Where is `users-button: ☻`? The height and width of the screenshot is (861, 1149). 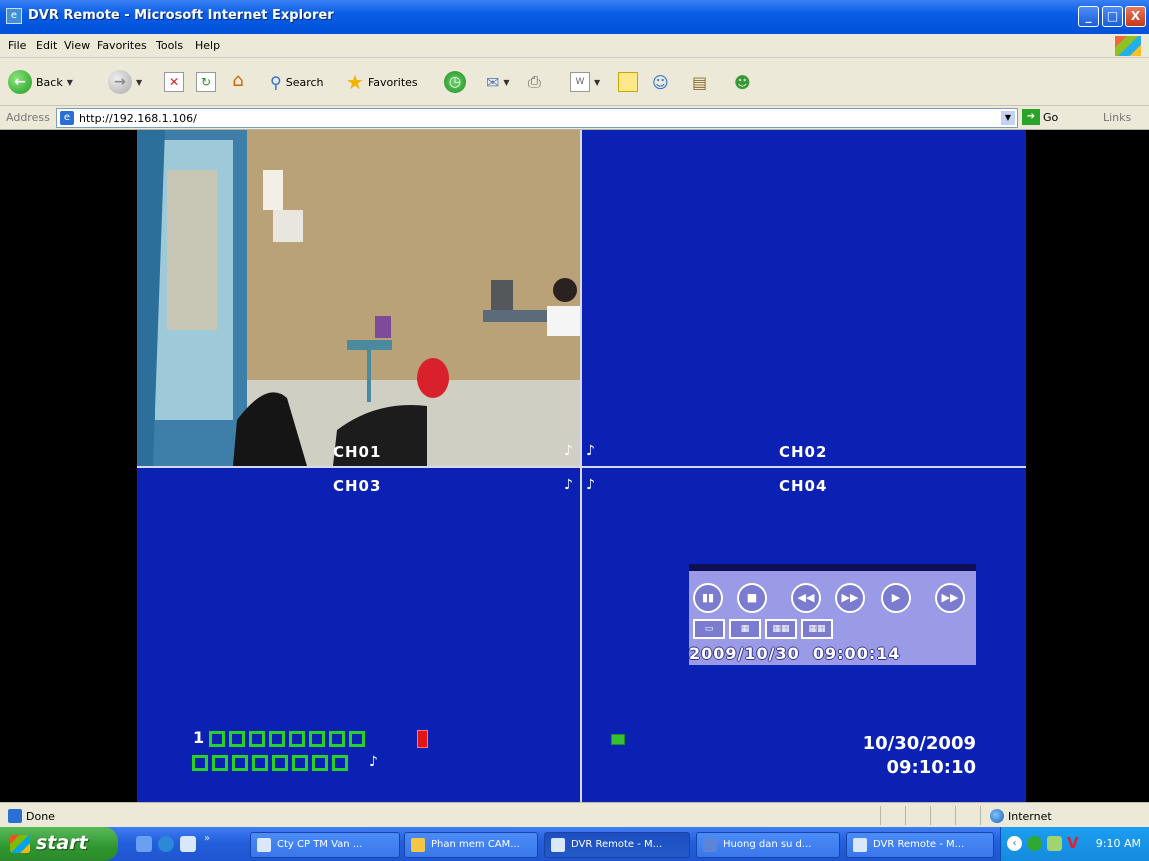
users-button: ☻ is located at coordinates (742, 82).